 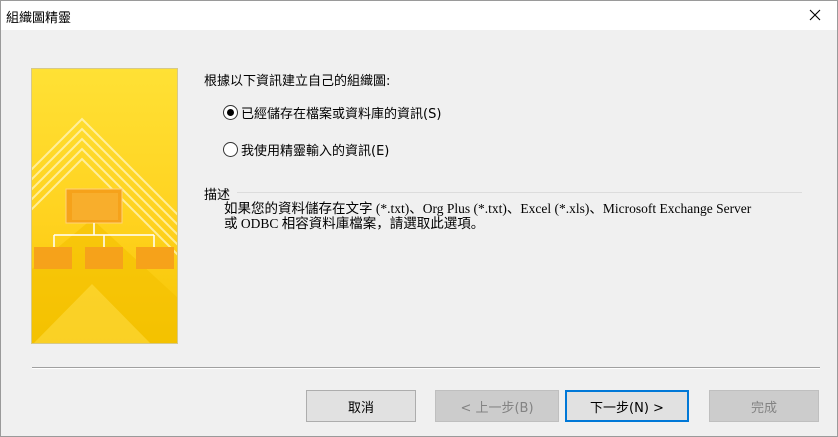 I want to click on footer-separator, so click(x=426, y=368).